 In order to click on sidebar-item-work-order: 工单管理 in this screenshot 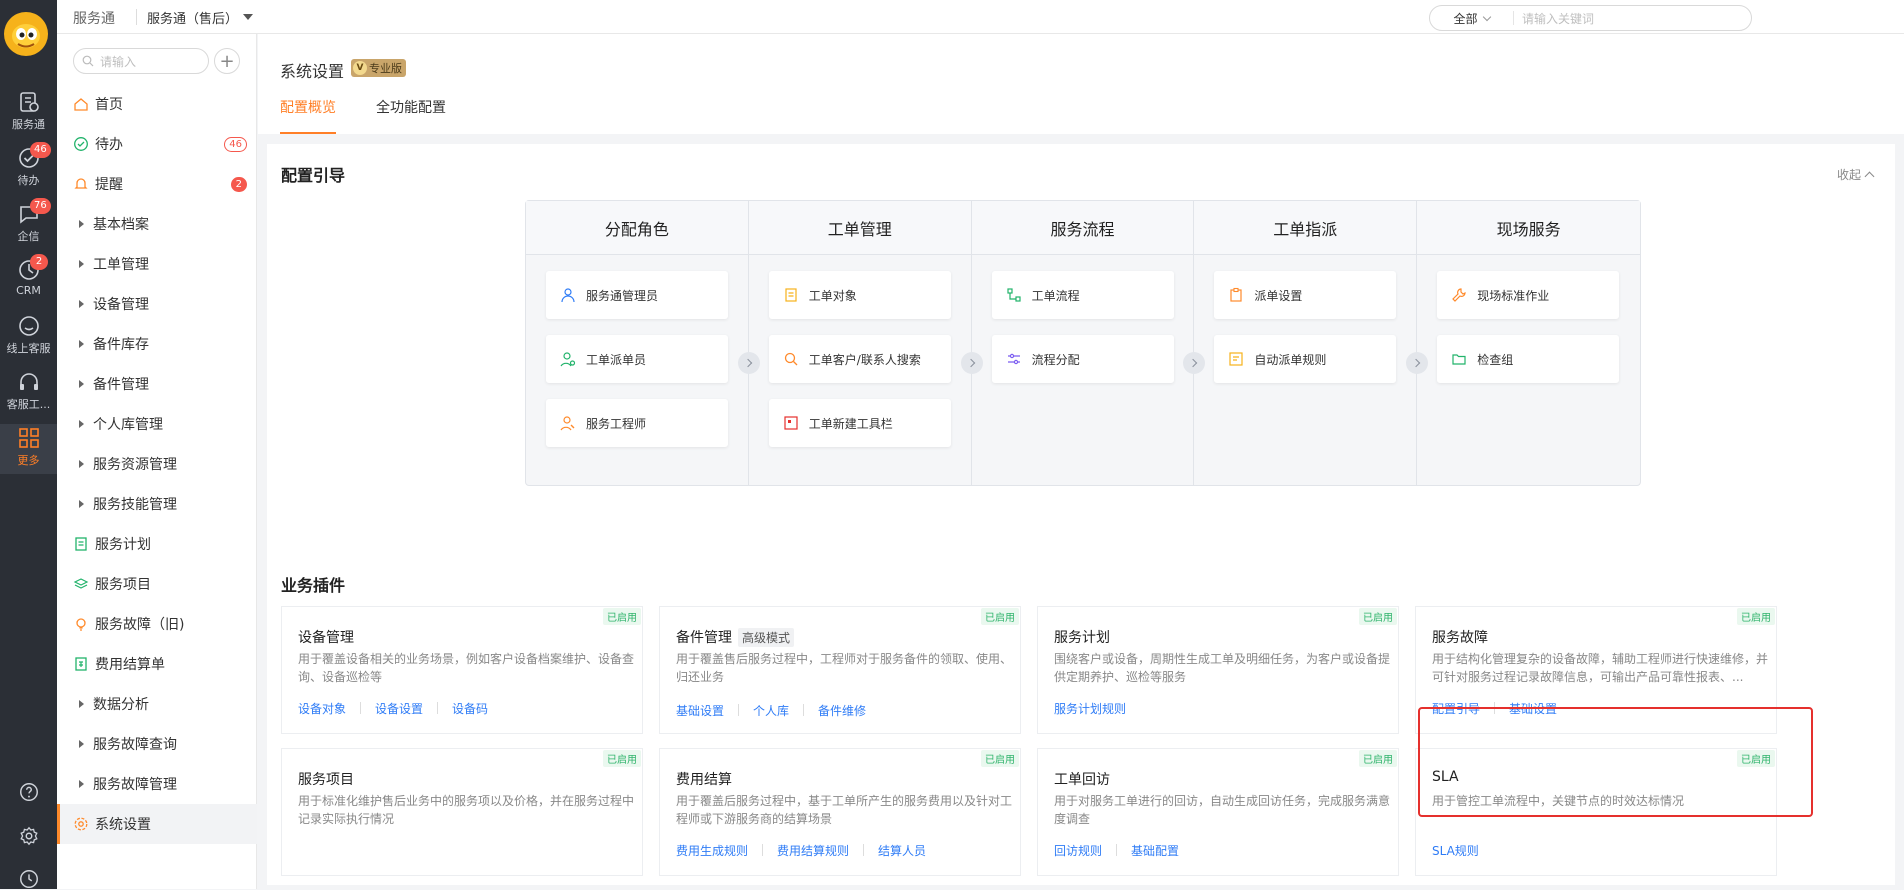, I will do `click(157, 264)`.